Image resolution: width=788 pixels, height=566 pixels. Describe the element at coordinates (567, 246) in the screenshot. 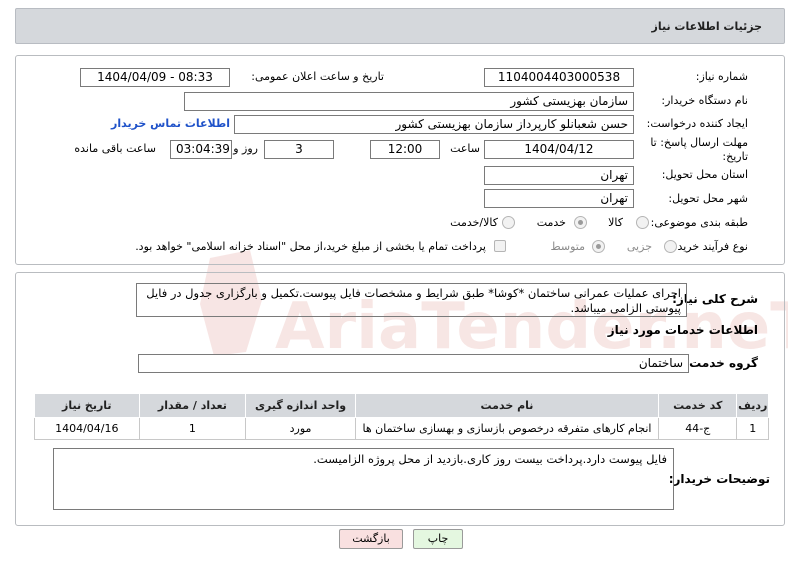

I see `process-option-medium: متوسط` at that location.